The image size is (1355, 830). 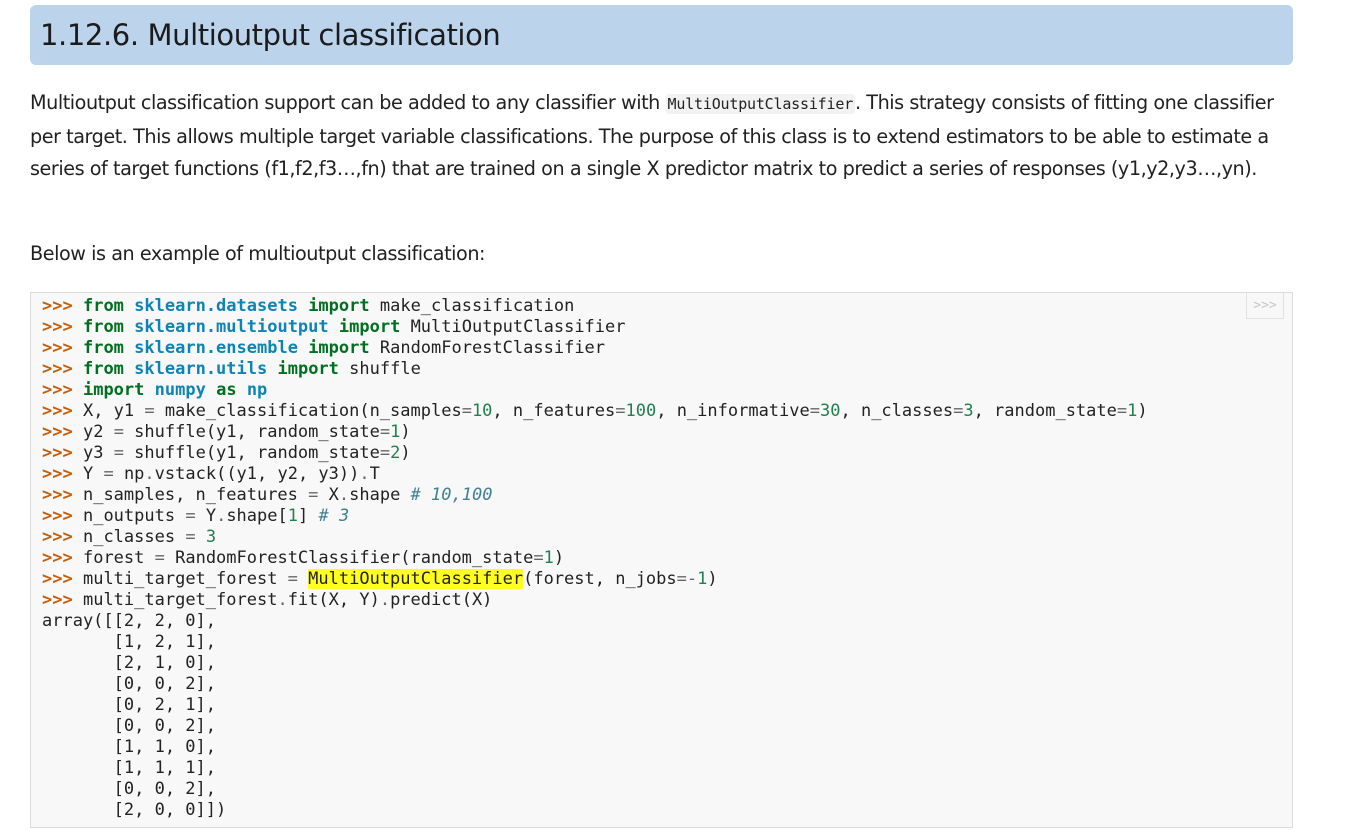 What do you see at coordinates (257, 390) in the screenshot?
I see `module: np` at bounding box center [257, 390].